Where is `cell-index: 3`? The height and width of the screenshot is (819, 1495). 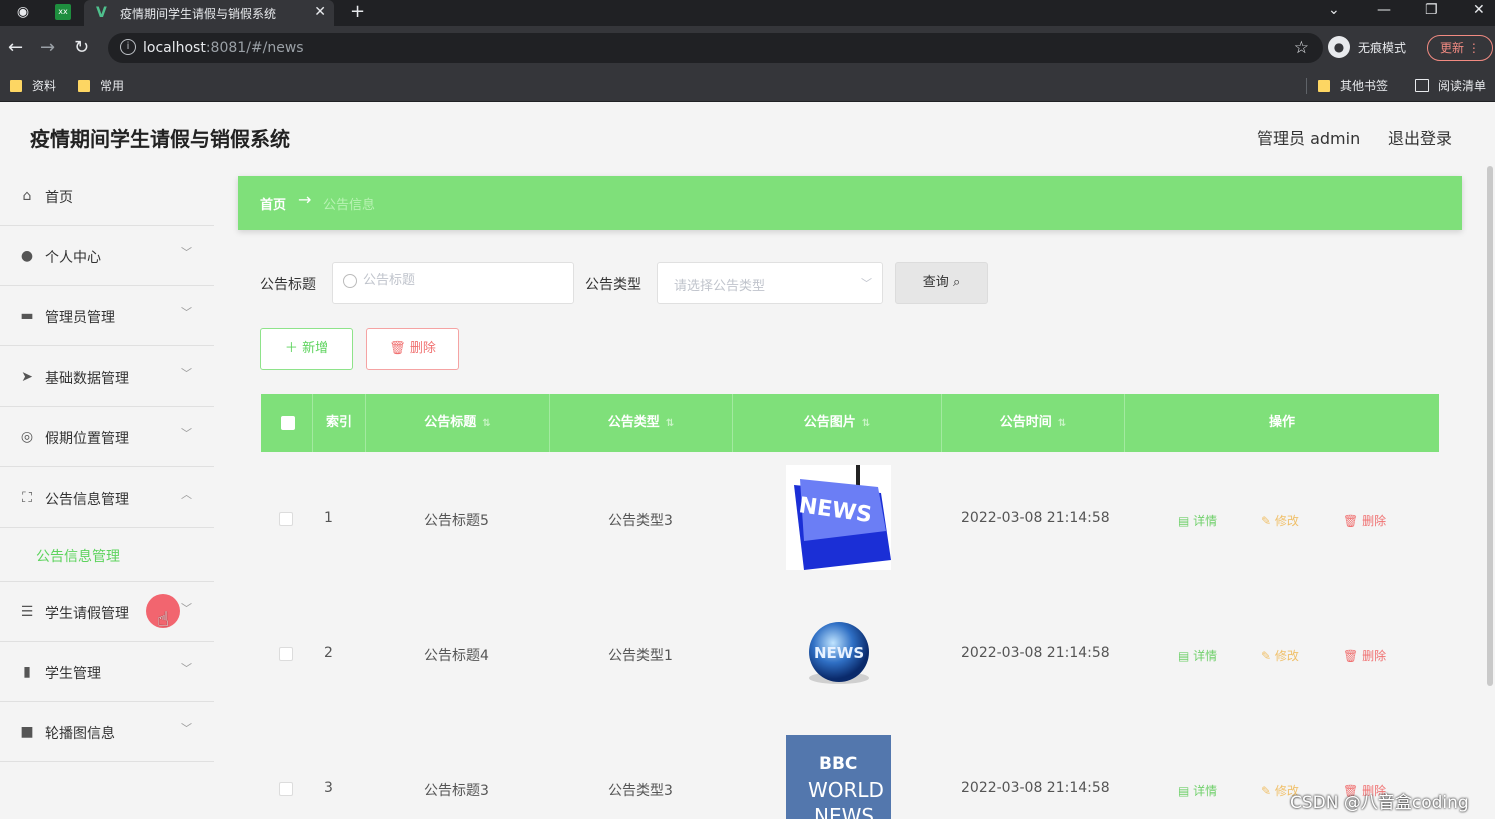
cell-index: 3 is located at coordinates (328, 788).